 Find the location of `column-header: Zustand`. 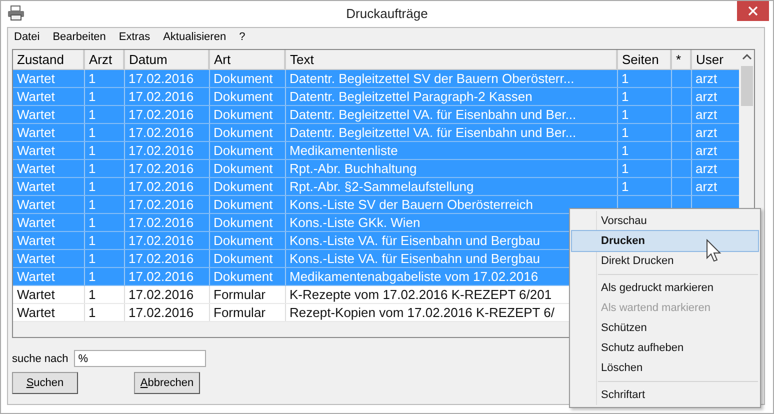

column-header: Zustand is located at coordinates (48, 60).